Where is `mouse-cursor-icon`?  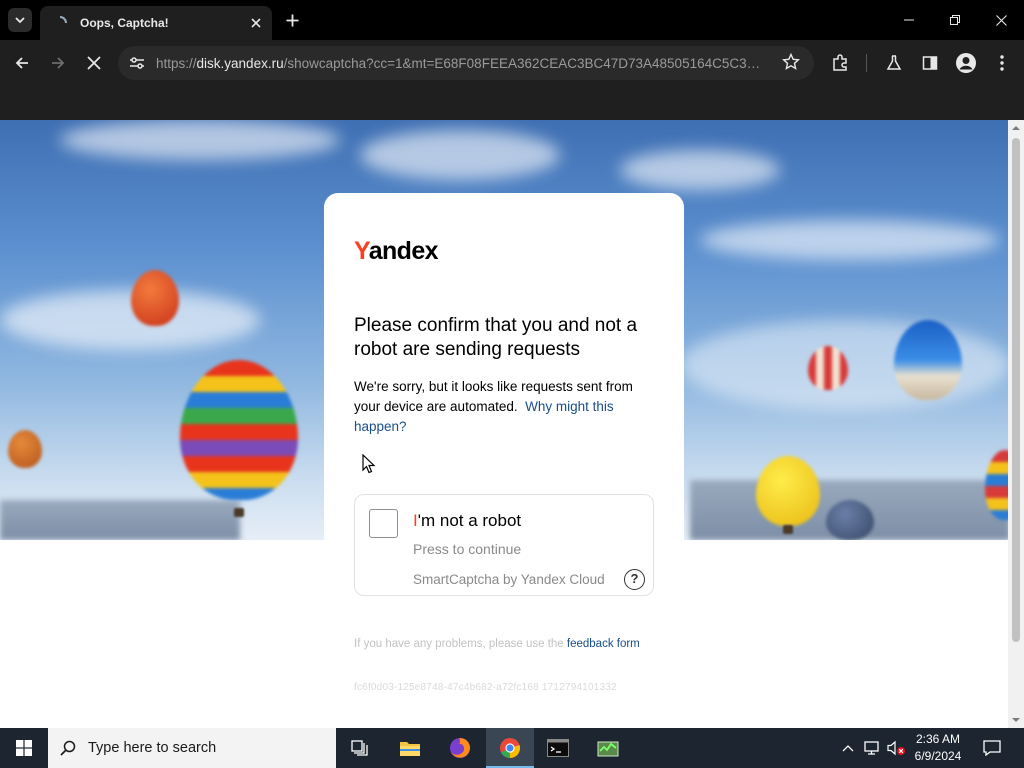
mouse-cursor-icon is located at coordinates (369, 464).